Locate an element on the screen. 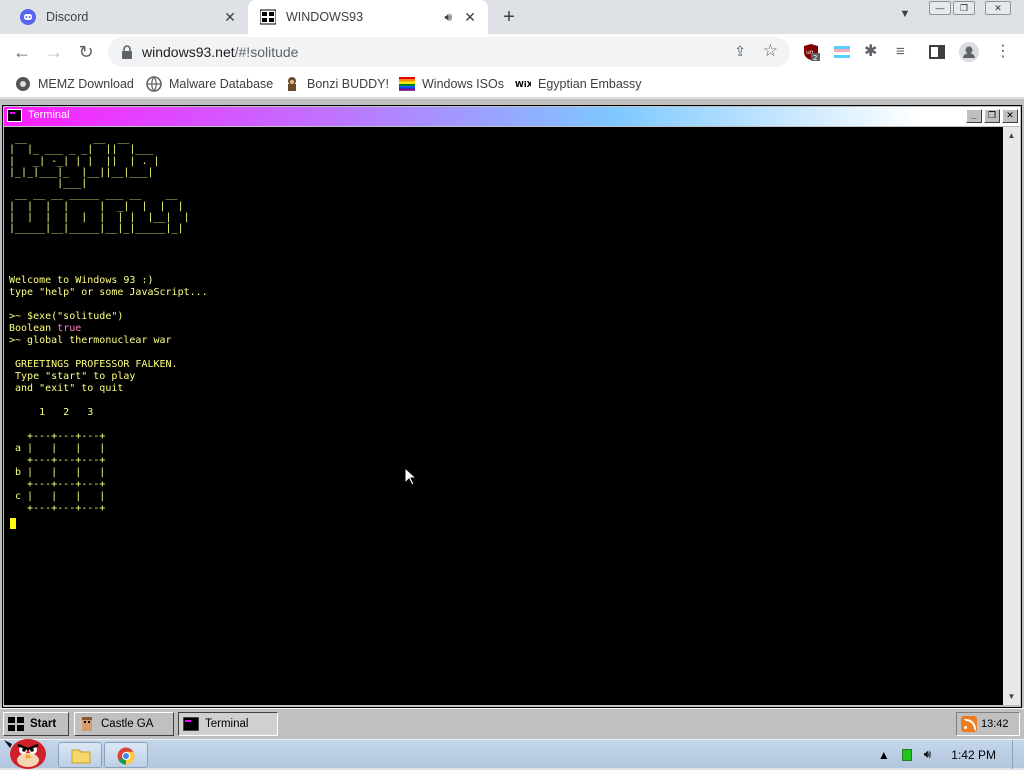  bonzi-icon is located at coordinates (292, 84).